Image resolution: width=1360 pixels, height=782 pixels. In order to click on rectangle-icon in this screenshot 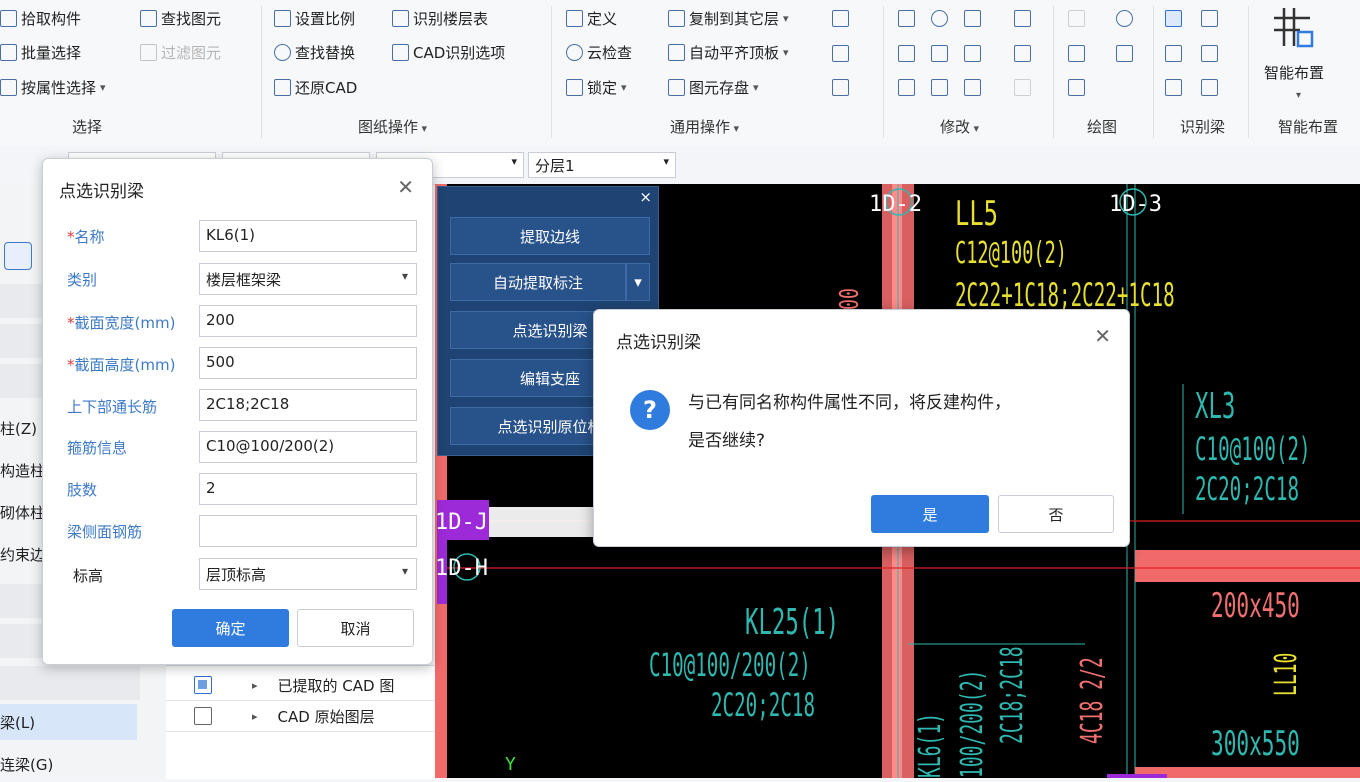, I will do `click(1124, 53)`.